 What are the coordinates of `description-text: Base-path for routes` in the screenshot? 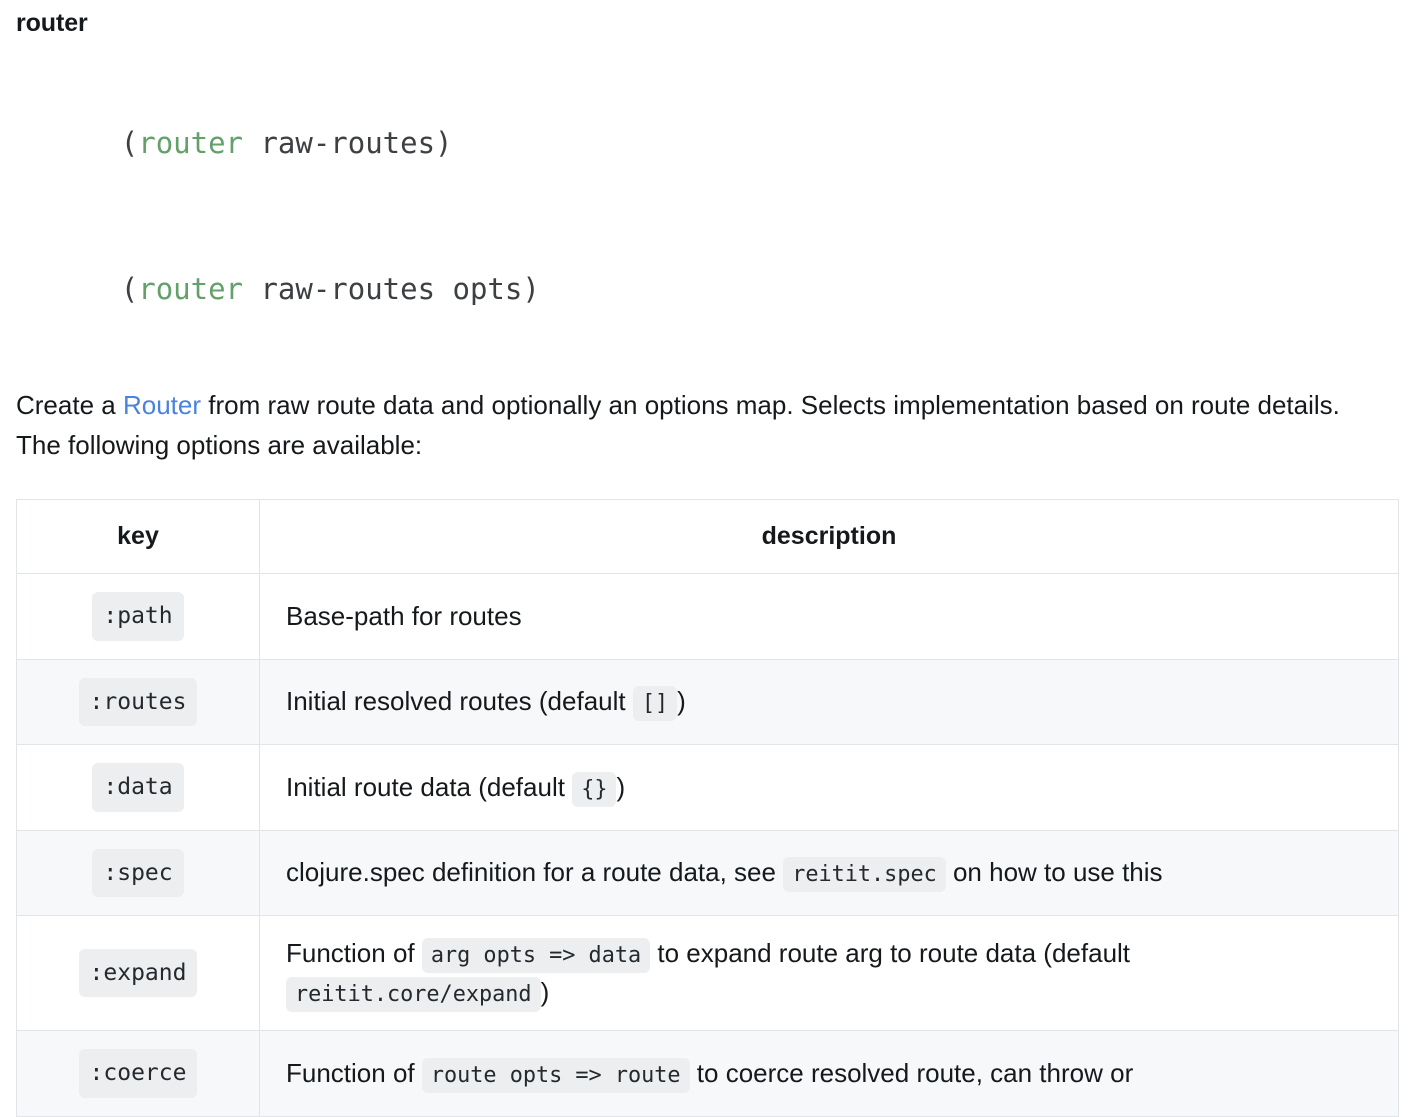 It's located at (404, 615).